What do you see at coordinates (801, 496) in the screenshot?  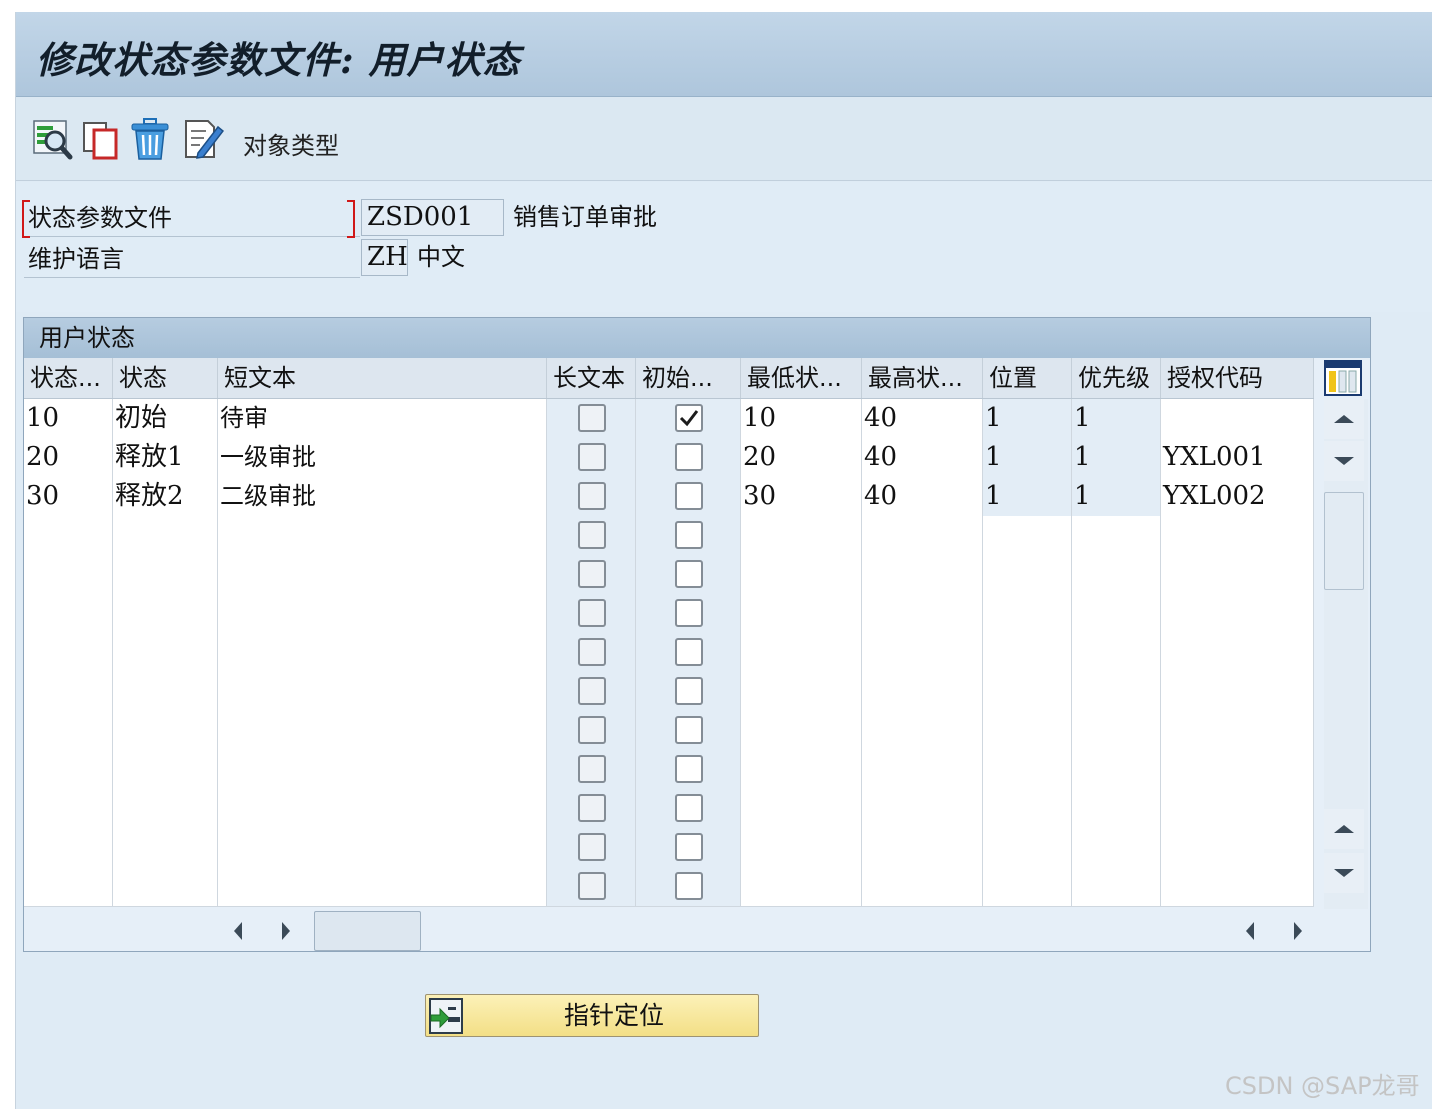 I see `cell-lowest-status: 30` at bounding box center [801, 496].